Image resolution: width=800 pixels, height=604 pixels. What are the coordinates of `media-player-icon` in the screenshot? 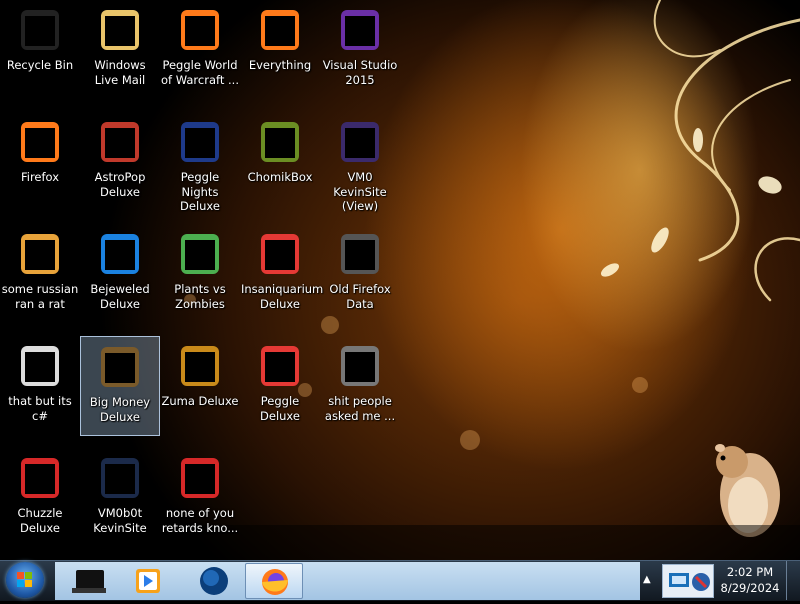 It's located at (148, 581).